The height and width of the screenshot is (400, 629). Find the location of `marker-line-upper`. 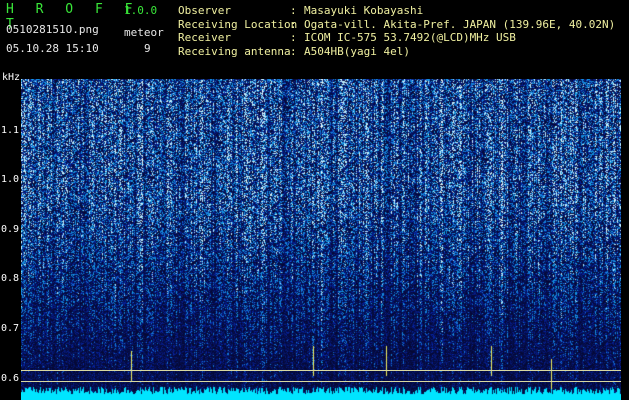

marker-line-upper is located at coordinates (321, 370).